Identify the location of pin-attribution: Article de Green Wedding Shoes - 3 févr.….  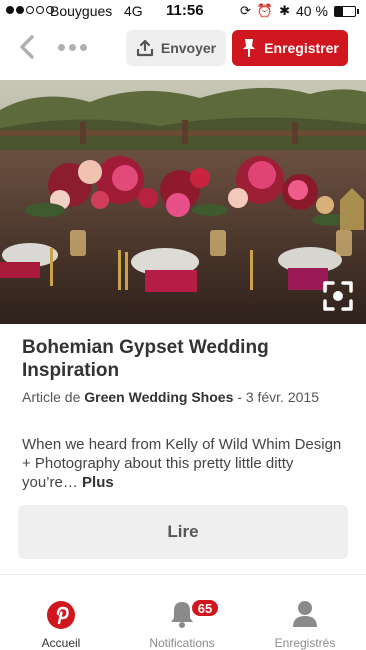
(170, 397).